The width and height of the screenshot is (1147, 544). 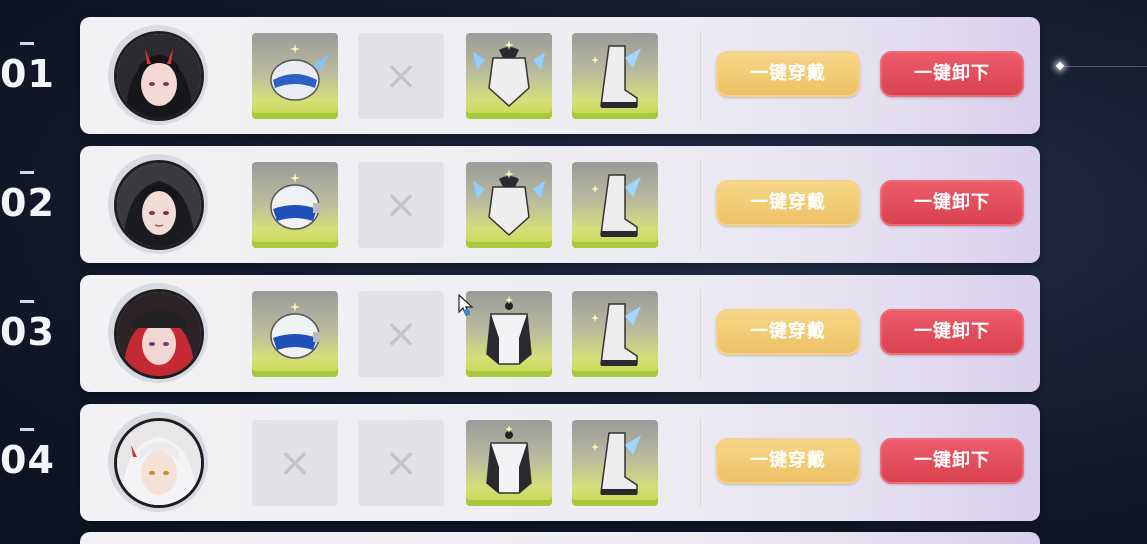 What do you see at coordinates (1105, 66) in the screenshot?
I see `background-star-line` at bounding box center [1105, 66].